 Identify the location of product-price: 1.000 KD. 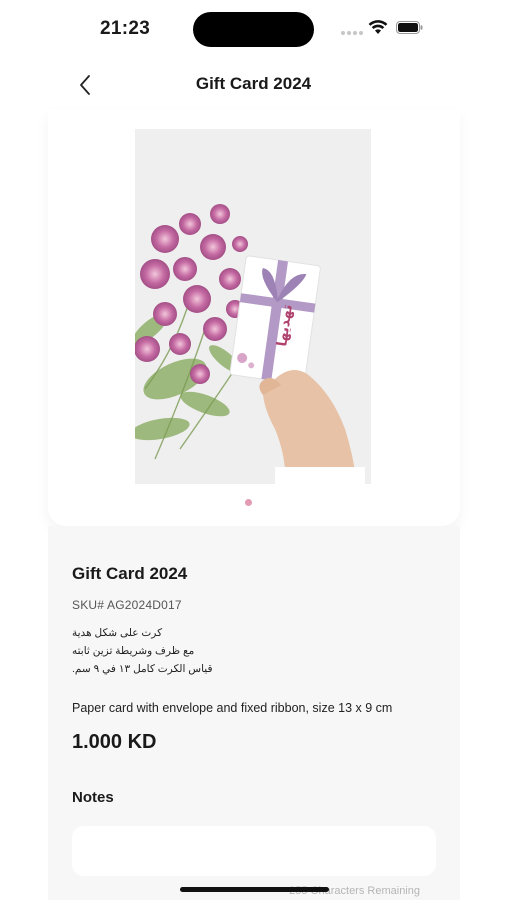
(114, 742).